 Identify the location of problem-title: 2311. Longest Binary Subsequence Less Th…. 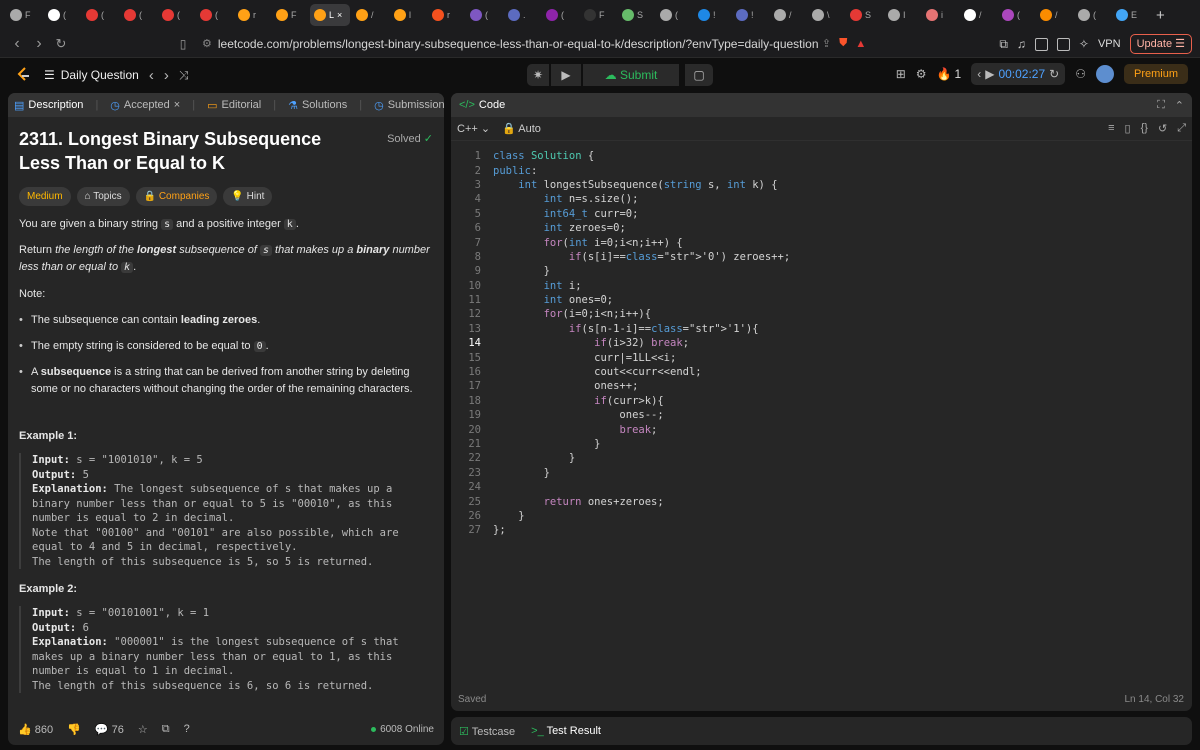
(184, 151).